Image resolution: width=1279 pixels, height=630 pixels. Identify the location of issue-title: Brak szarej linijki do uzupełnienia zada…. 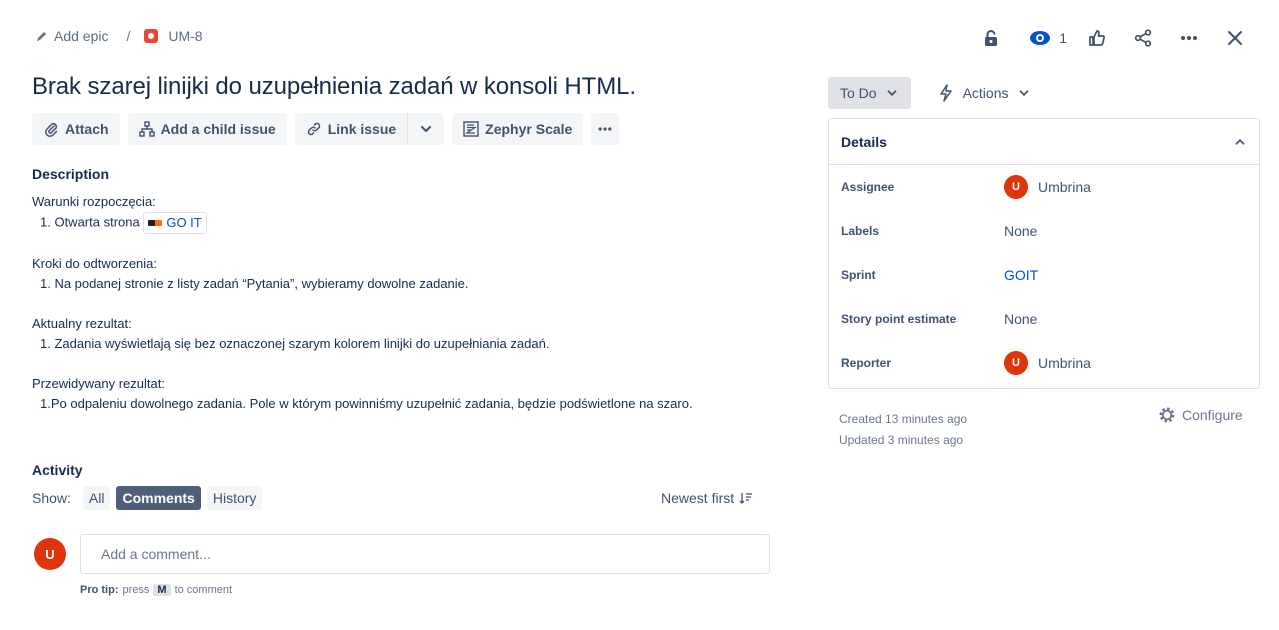
(334, 87).